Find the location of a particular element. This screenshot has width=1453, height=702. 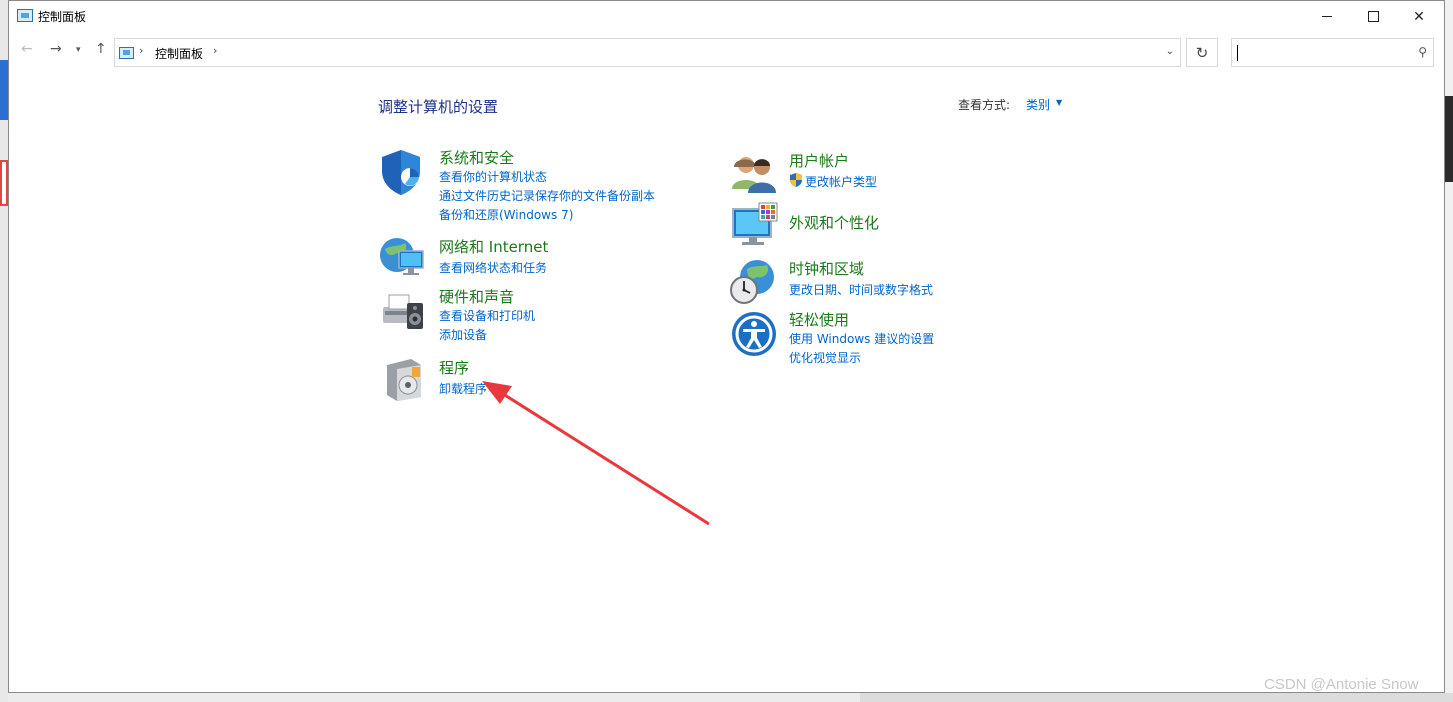

refresh-icon: ↻ is located at coordinates (1202, 52).